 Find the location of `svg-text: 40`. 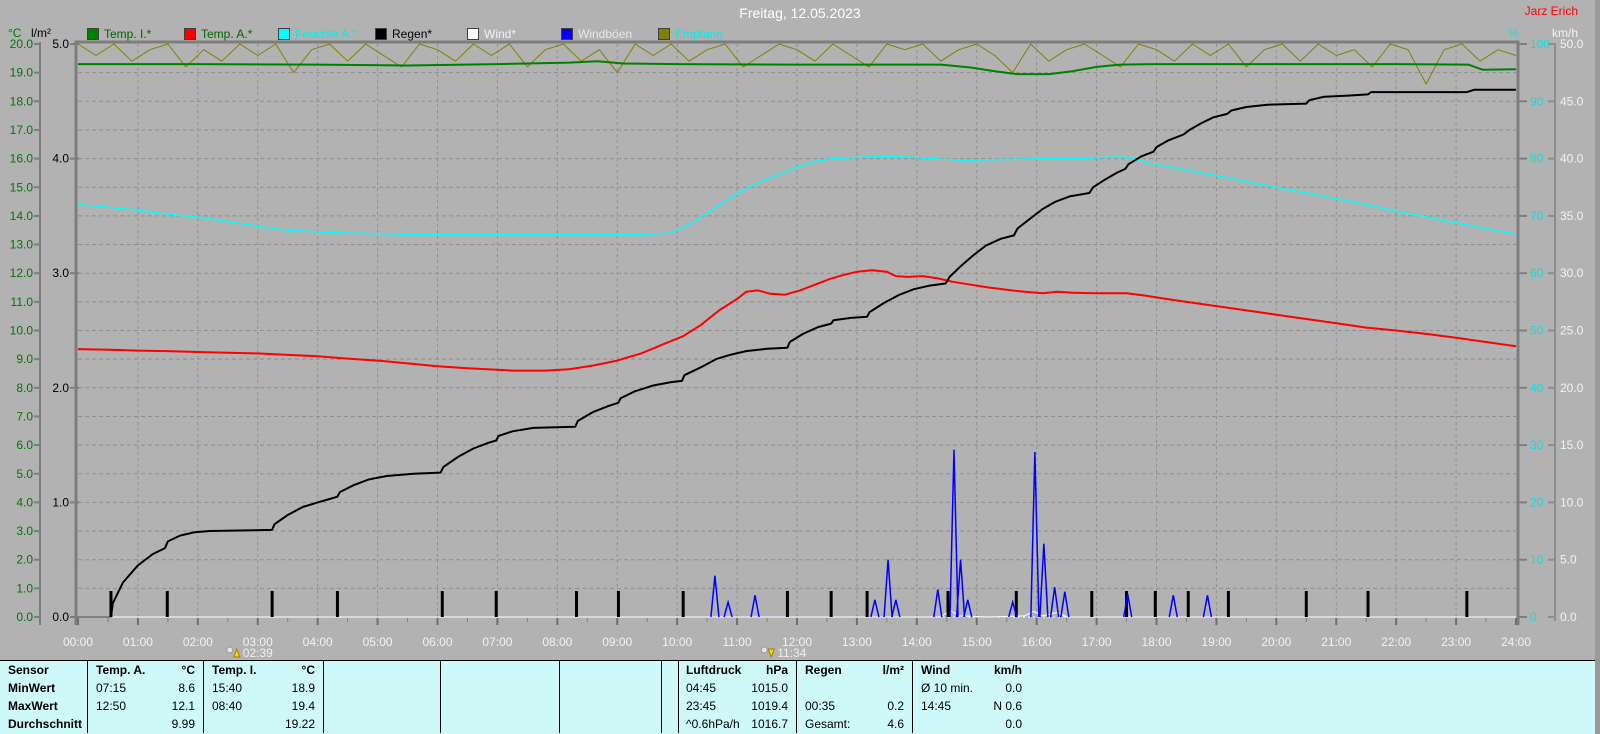

svg-text: 40 is located at coordinates (1537, 388).